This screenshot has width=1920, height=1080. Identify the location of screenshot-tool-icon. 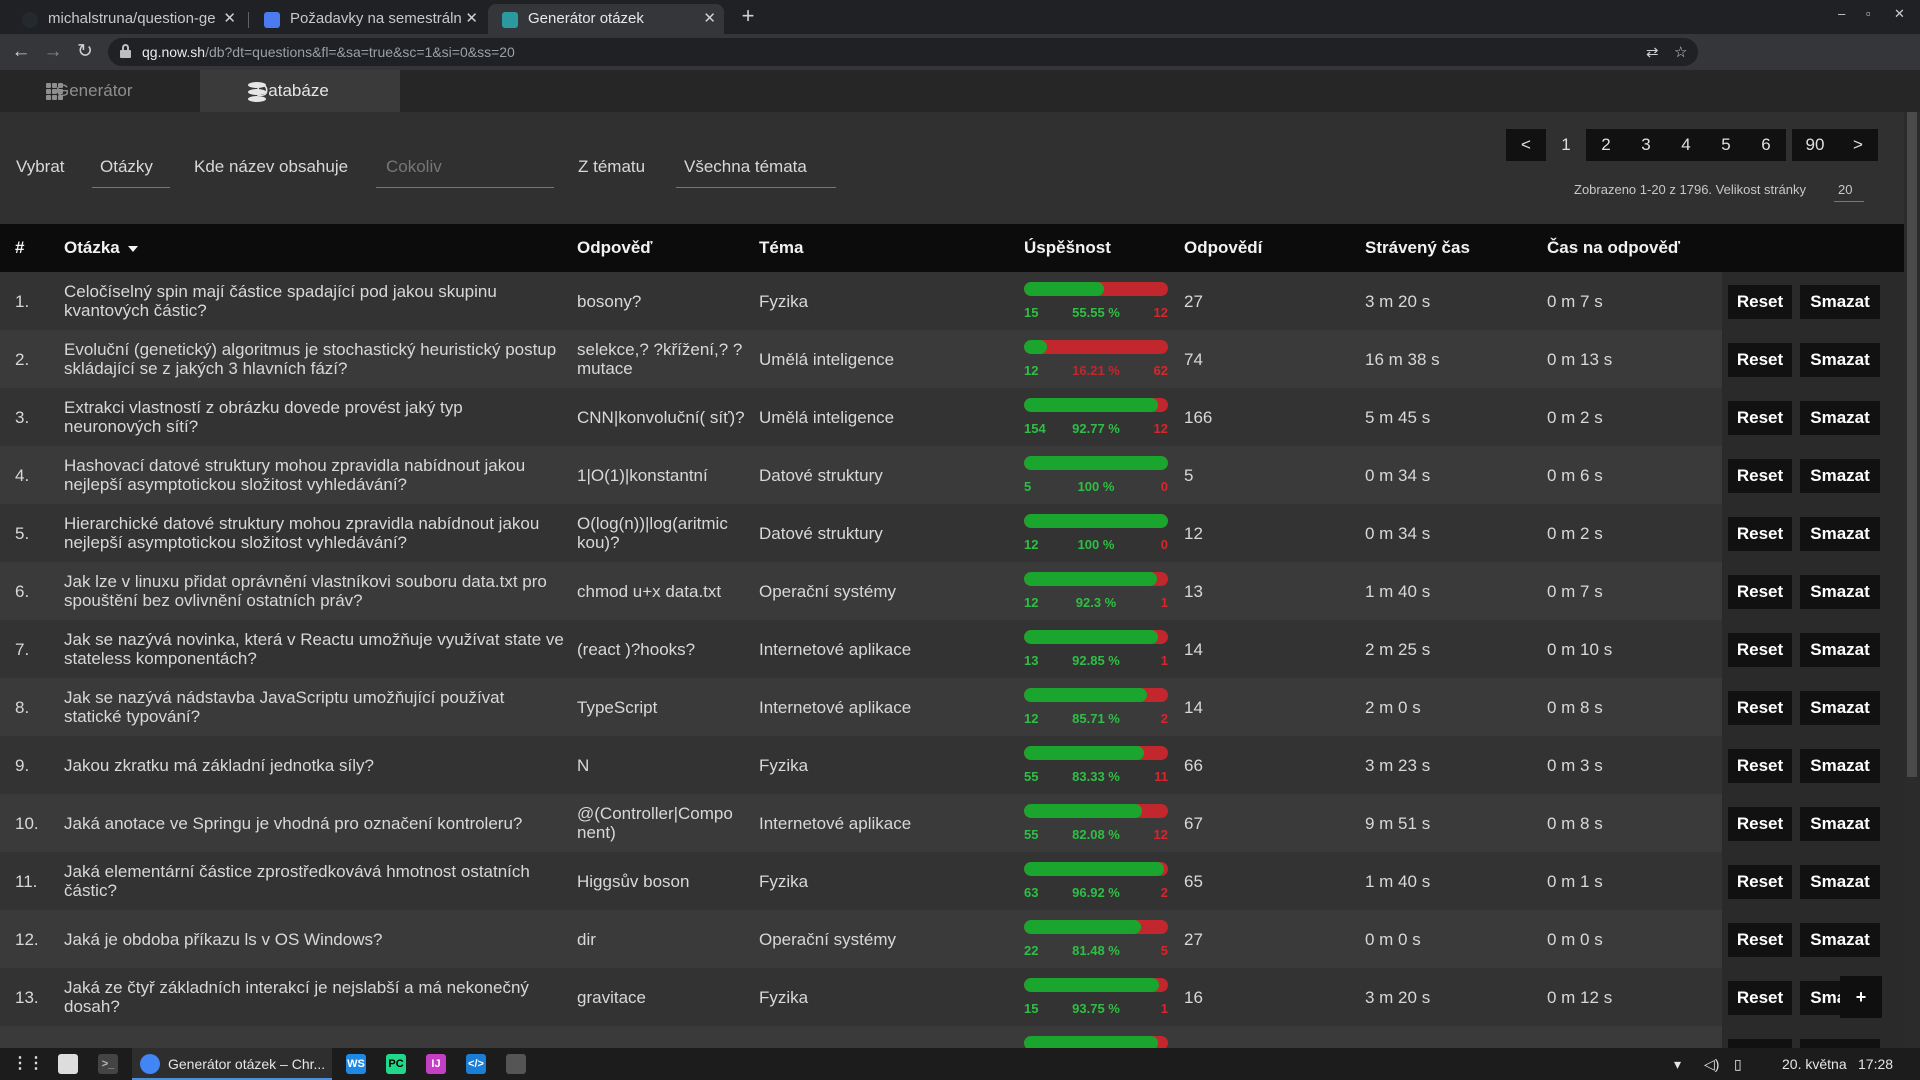
(516, 1064).